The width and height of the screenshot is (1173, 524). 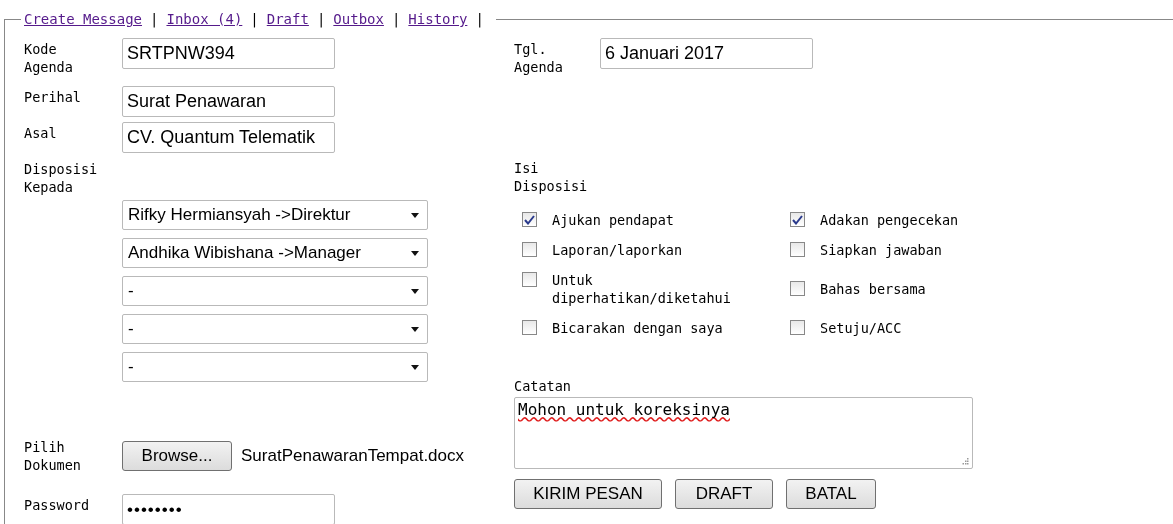 What do you see at coordinates (724, 494) in the screenshot?
I see `action-button: DRAFT` at bounding box center [724, 494].